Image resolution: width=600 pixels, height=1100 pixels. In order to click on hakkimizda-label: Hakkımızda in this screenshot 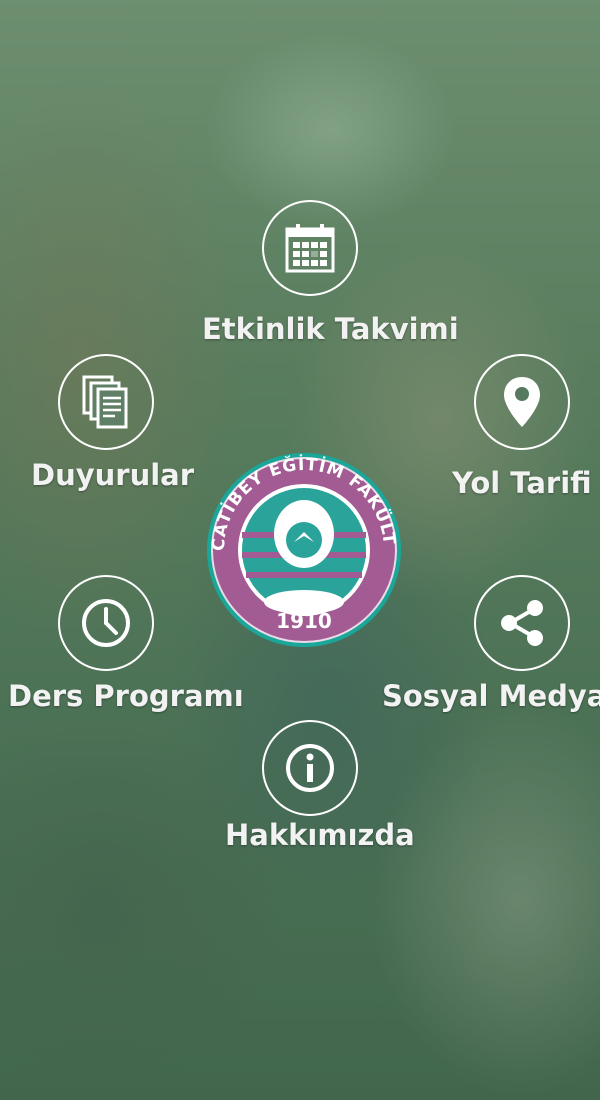, I will do `click(320, 835)`.